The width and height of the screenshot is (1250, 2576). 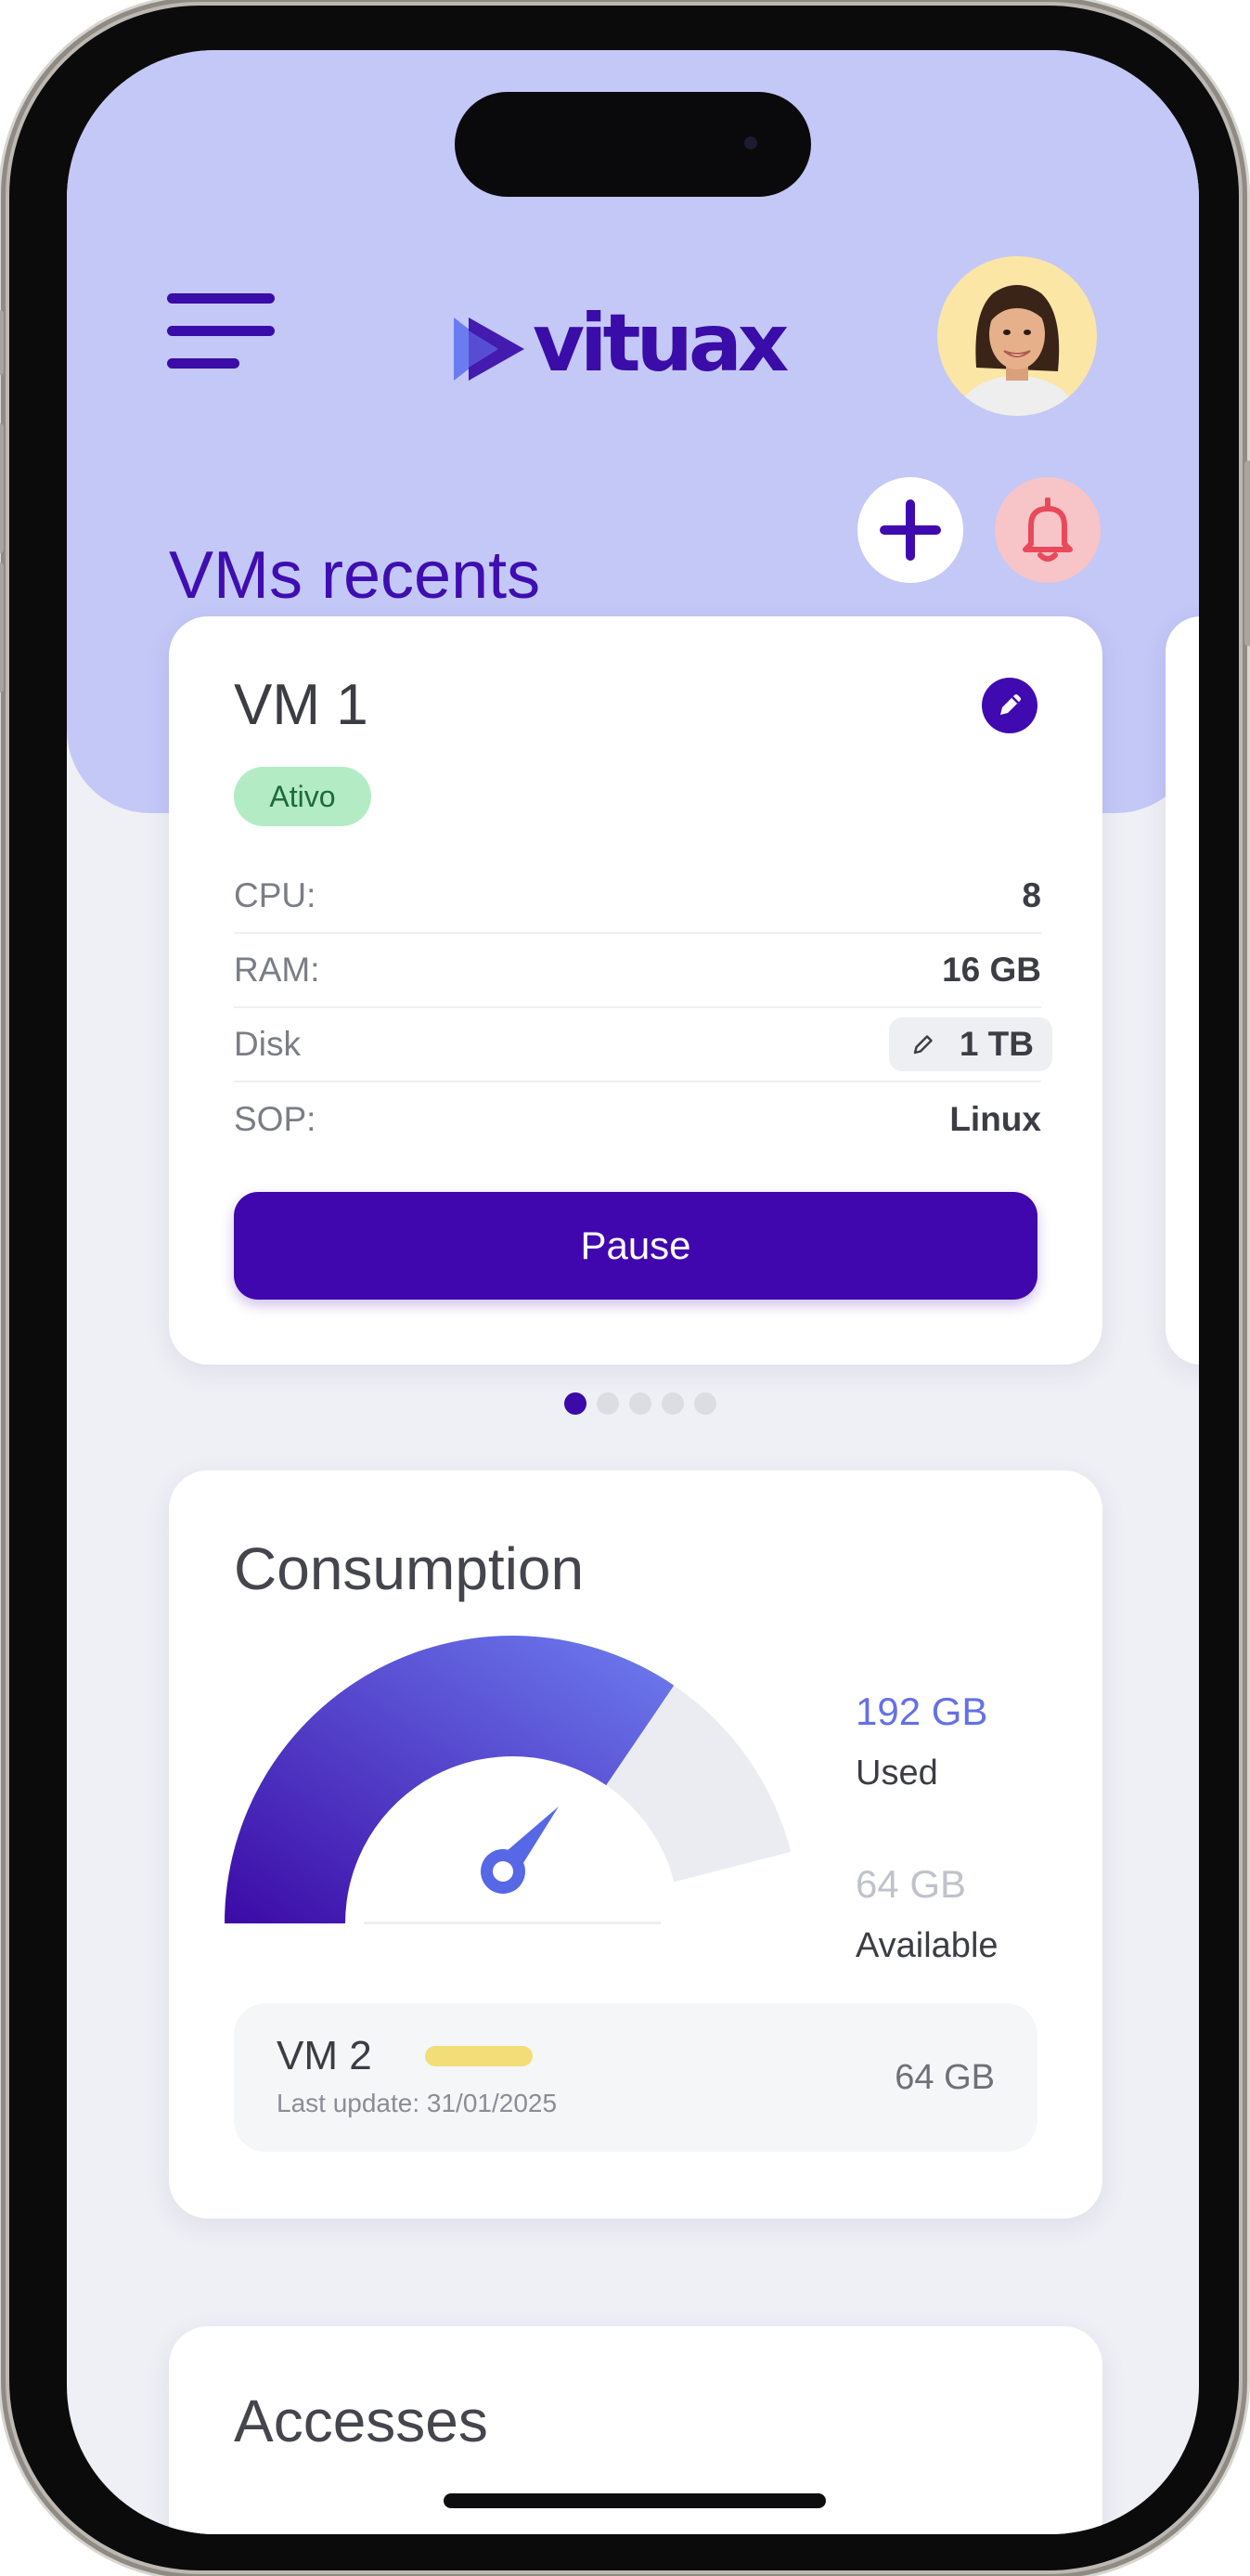 What do you see at coordinates (417, 2103) in the screenshot?
I see `recent-vm-updated: Last update: 31/01/2025` at bounding box center [417, 2103].